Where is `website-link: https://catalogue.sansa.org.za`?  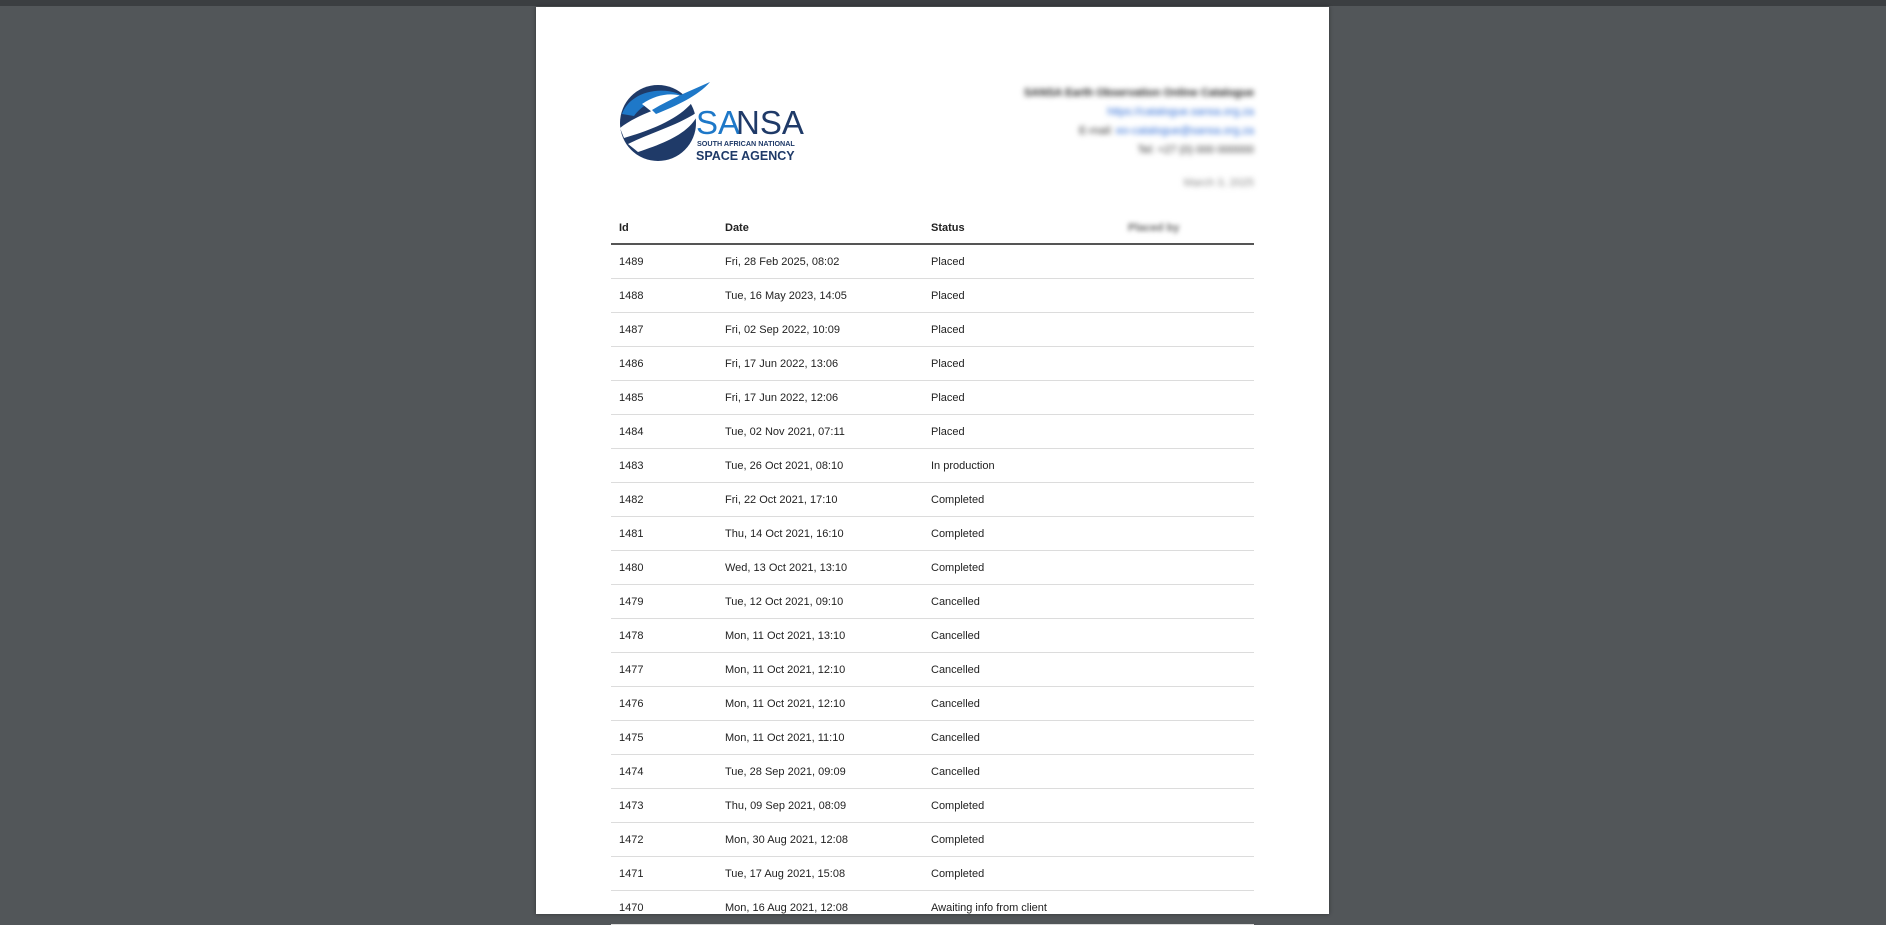 website-link: https://catalogue.sansa.org.za is located at coordinates (1094, 112).